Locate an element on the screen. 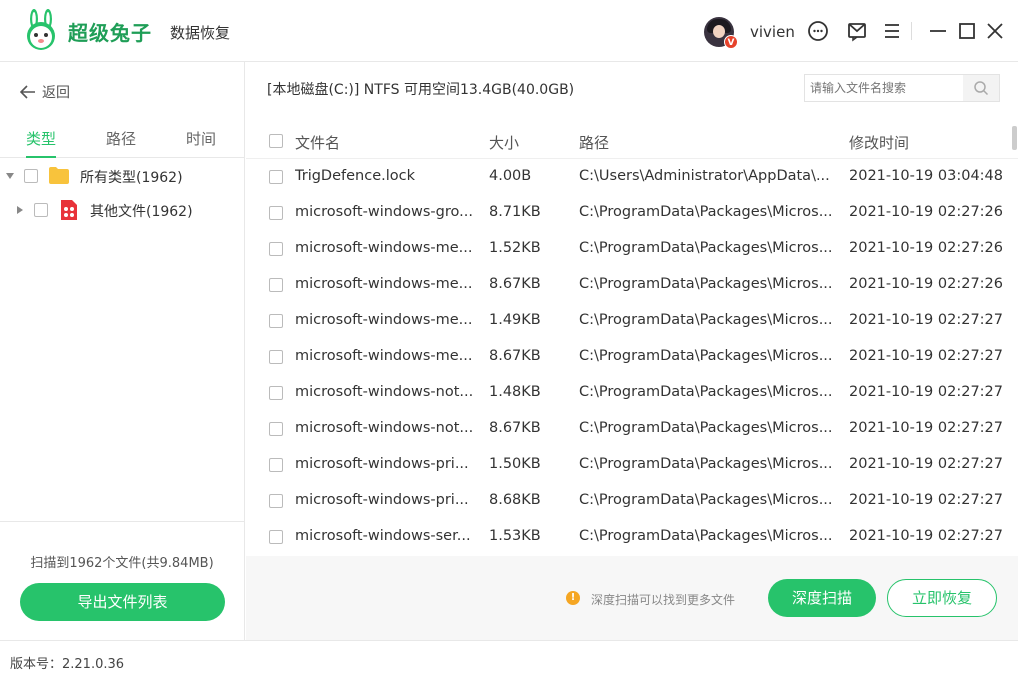  folder-icon is located at coordinates (59, 175).